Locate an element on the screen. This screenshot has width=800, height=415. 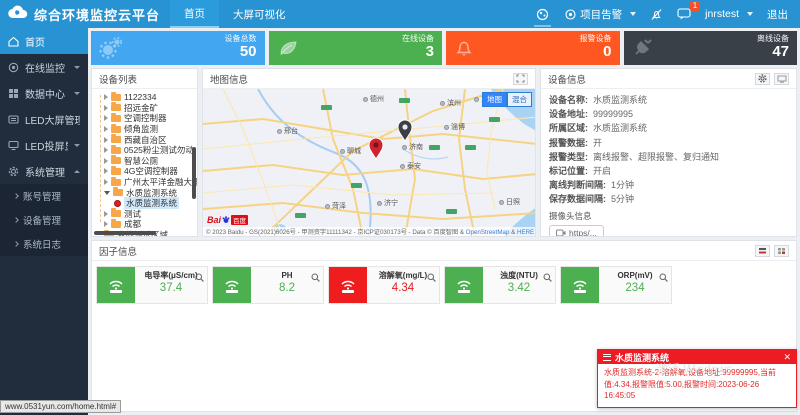
city-label: 菏泽 is located at coordinates (335, 206).